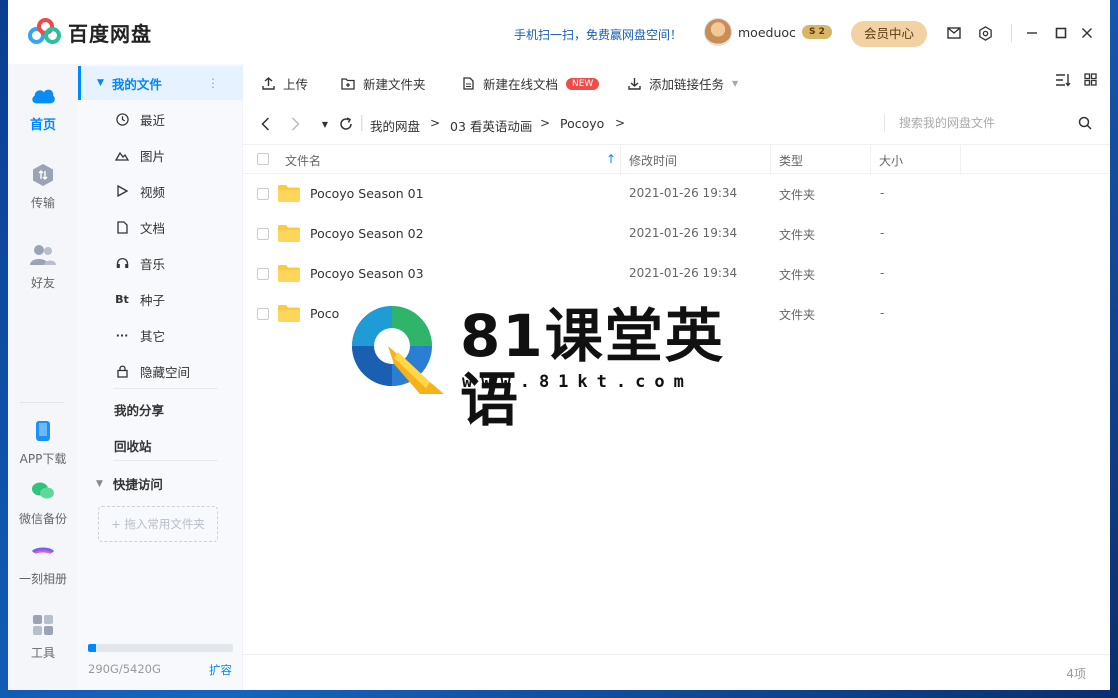 This screenshot has height=698, width=1118. I want to click on table-row: Pocoyo Season 02 2021-01-26 19:34 文件夹 -, so click(676, 234).